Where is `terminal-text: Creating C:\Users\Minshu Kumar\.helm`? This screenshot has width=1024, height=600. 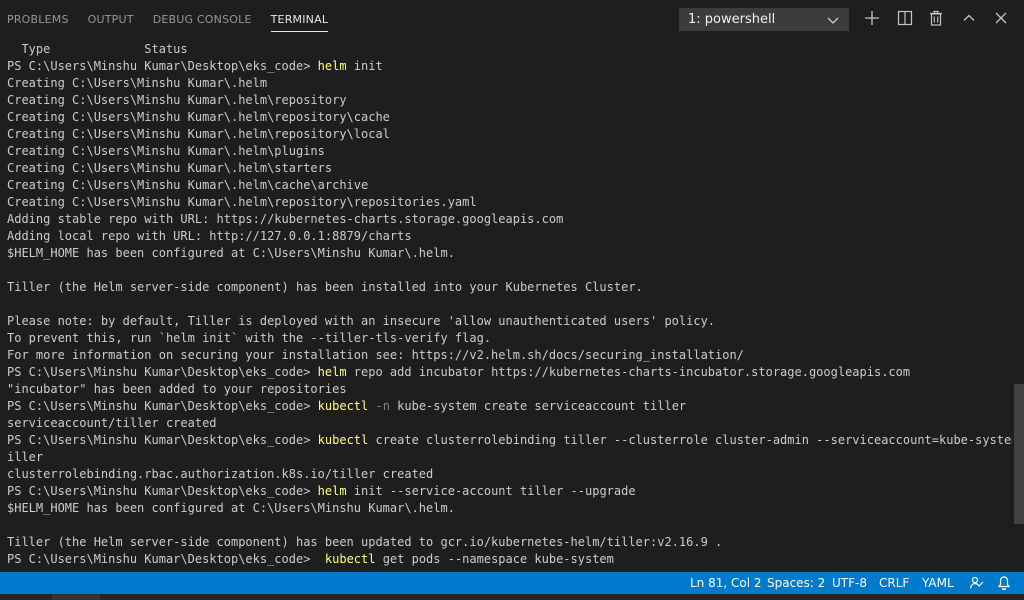
terminal-text: Creating C:\Users\Minshu Kumar\.helm is located at coordinates (137, 83).